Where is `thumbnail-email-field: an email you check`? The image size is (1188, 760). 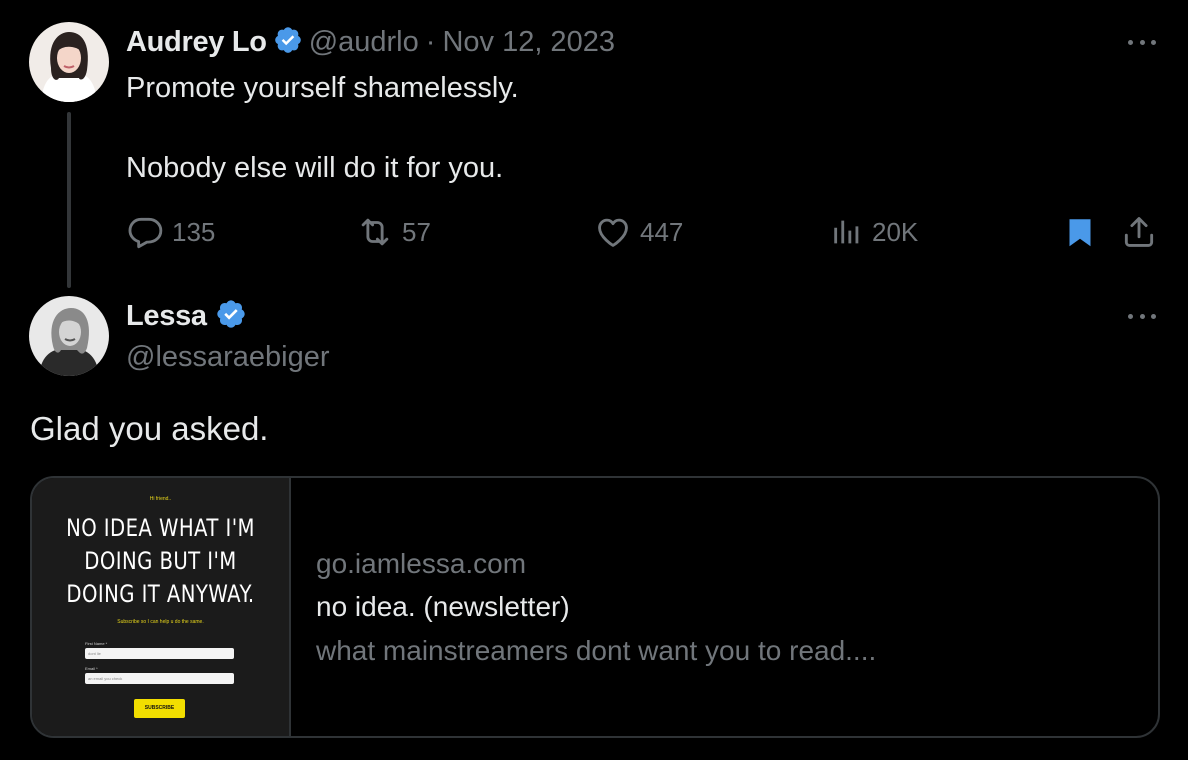 thumbnail-email-field: an email you check is located at coordinates (159, 678).